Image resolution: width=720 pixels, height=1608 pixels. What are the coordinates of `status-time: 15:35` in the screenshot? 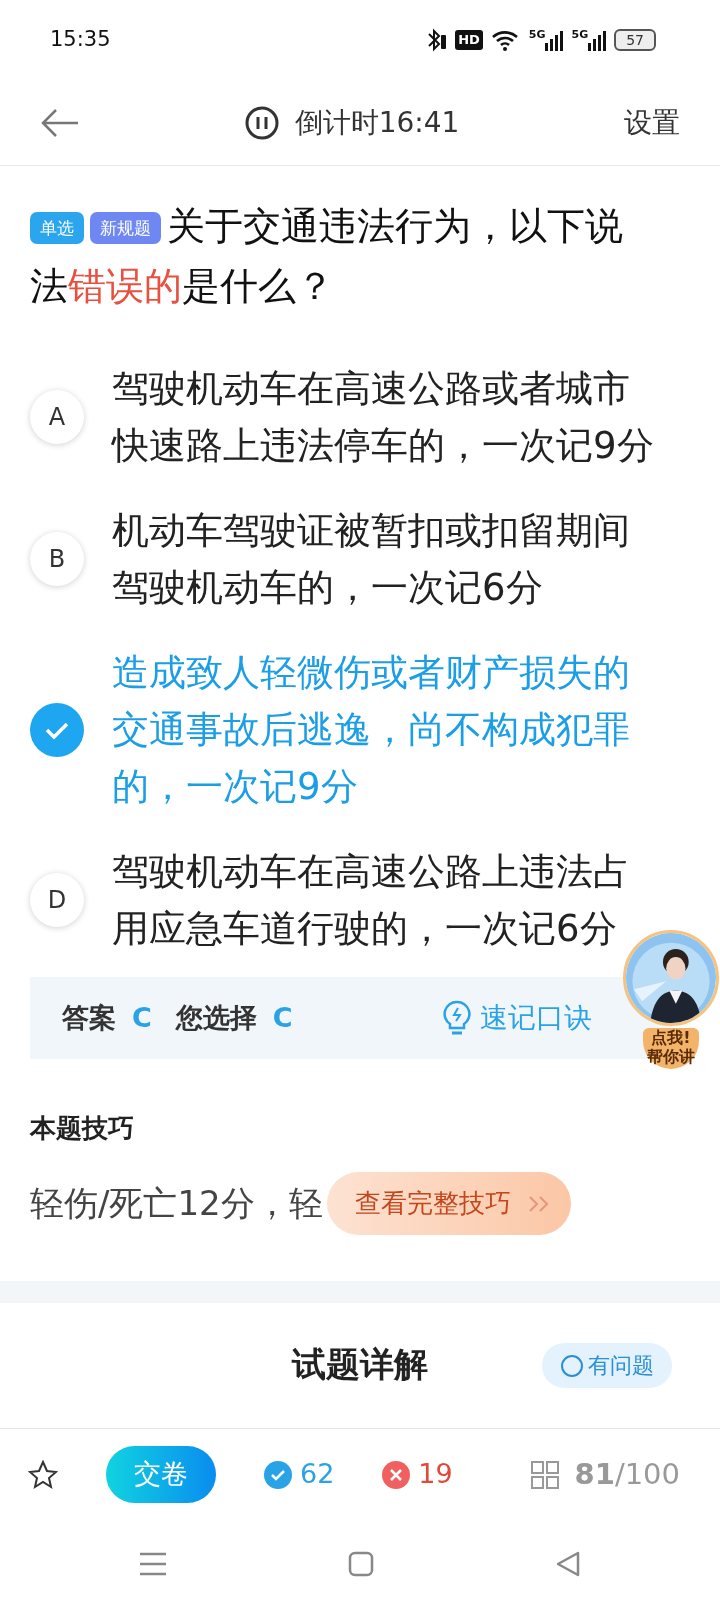 It's located at (80, 40).